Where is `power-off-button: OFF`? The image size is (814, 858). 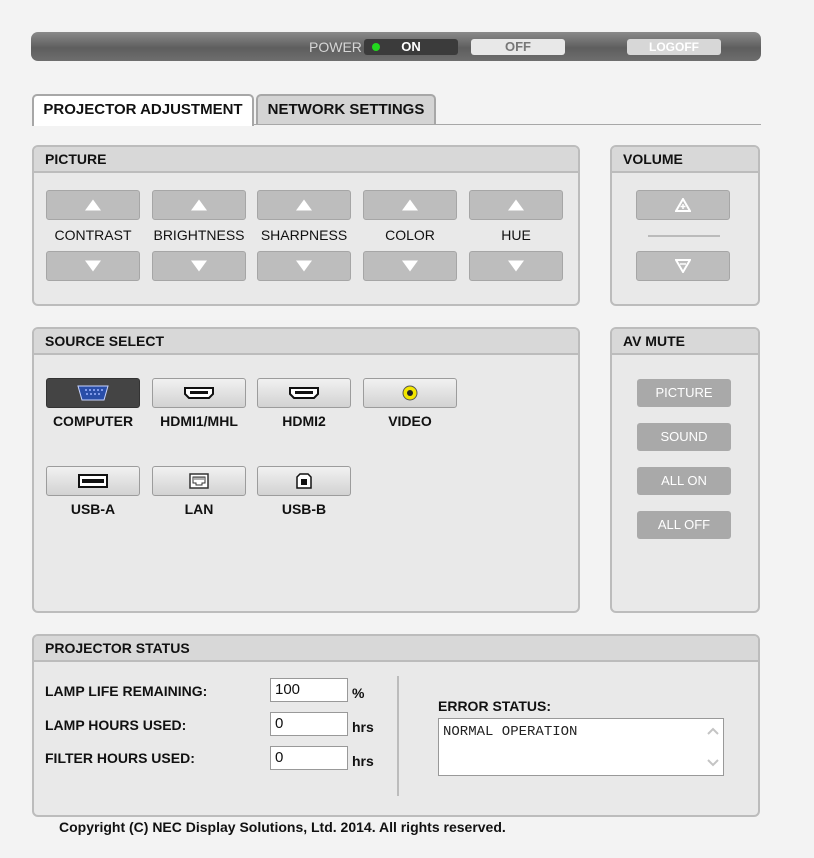
power-off-button: OFF is located at coordinates (518, 47).